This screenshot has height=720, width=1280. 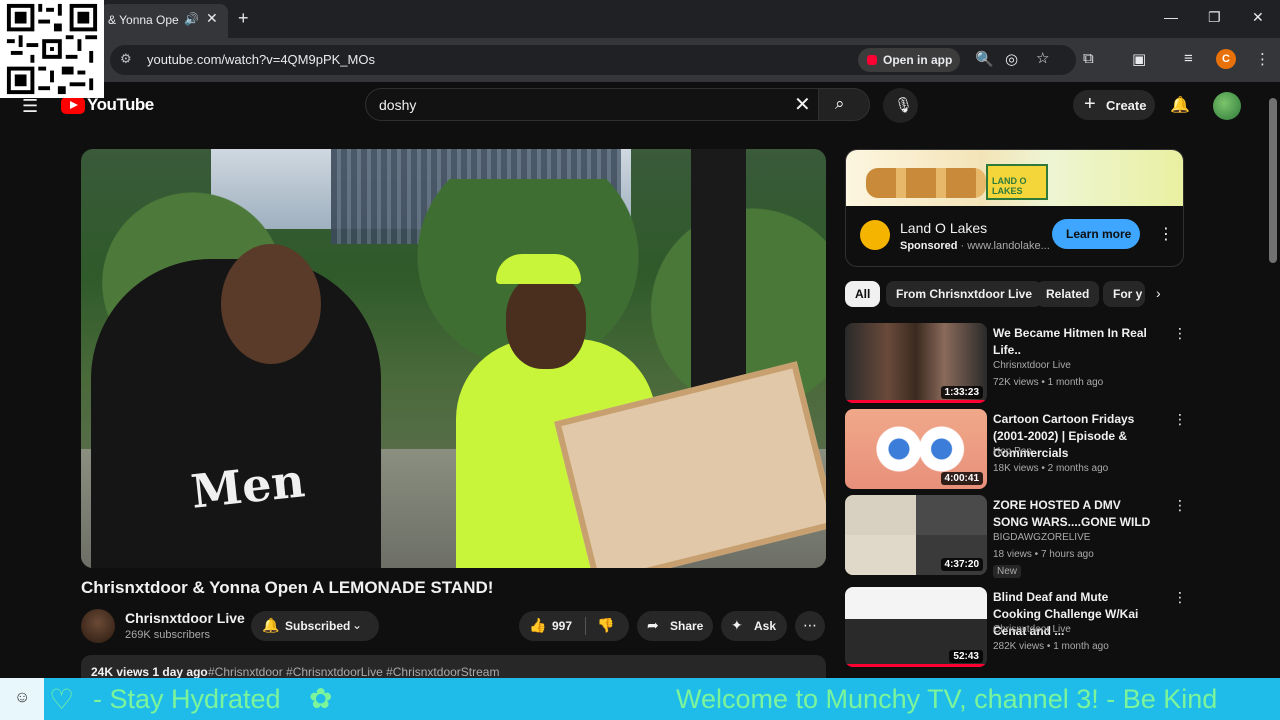 What do you see at coordinates (1214, 17) in the screenshot?
I see `maximize-icon: ❐` at bounding box center [1214, 17].